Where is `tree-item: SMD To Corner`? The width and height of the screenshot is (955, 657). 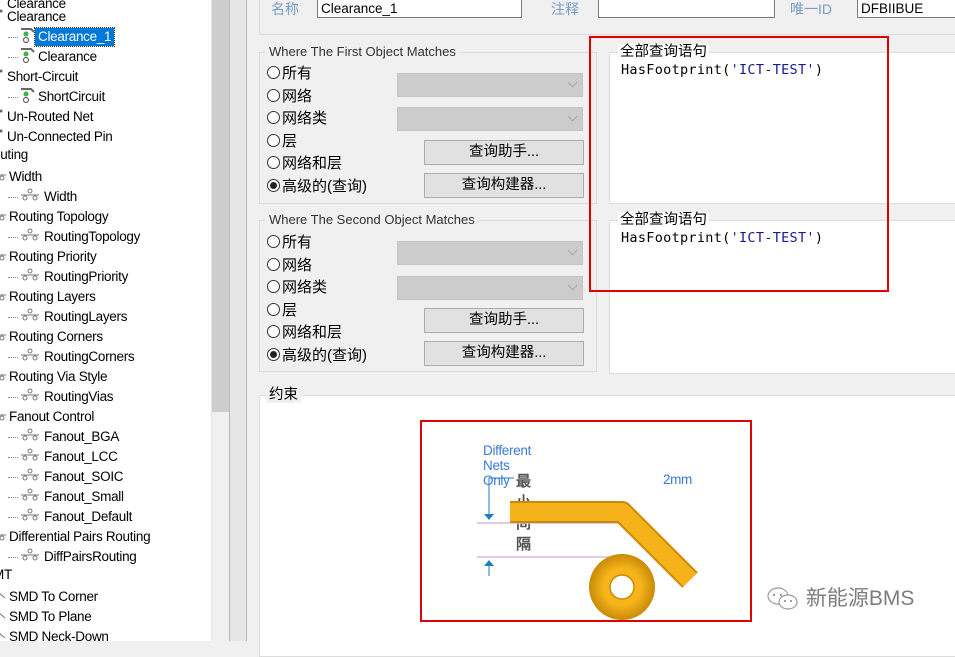
tree-item: SMD To Corner is located at coordinates (50, 595).